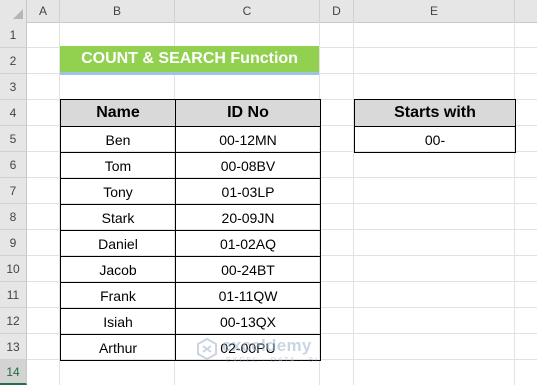 The image size is (537, 385). Describe the element at coordinates (43, 11) in the screenshot. I see `column-header-a: A` at that location.